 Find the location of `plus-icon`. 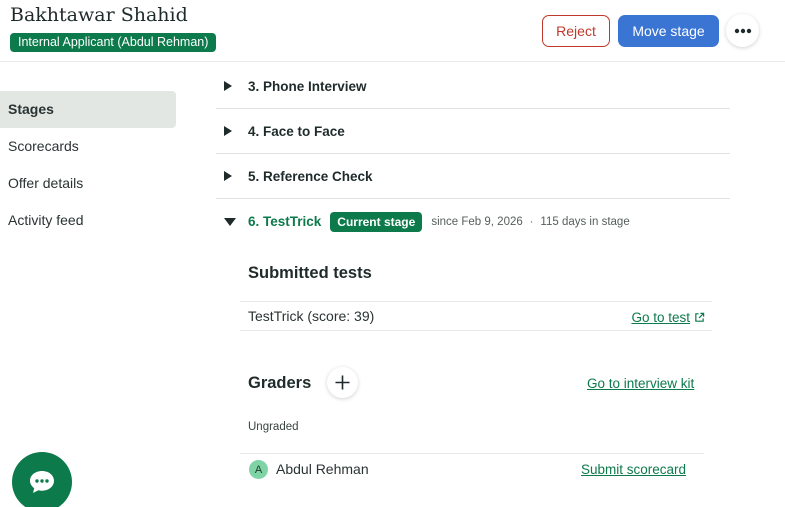

plus-icon is located at coordinates (342, 382).